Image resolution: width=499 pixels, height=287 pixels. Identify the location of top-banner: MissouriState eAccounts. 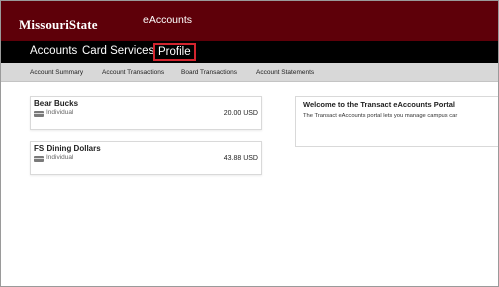
(249, 21).